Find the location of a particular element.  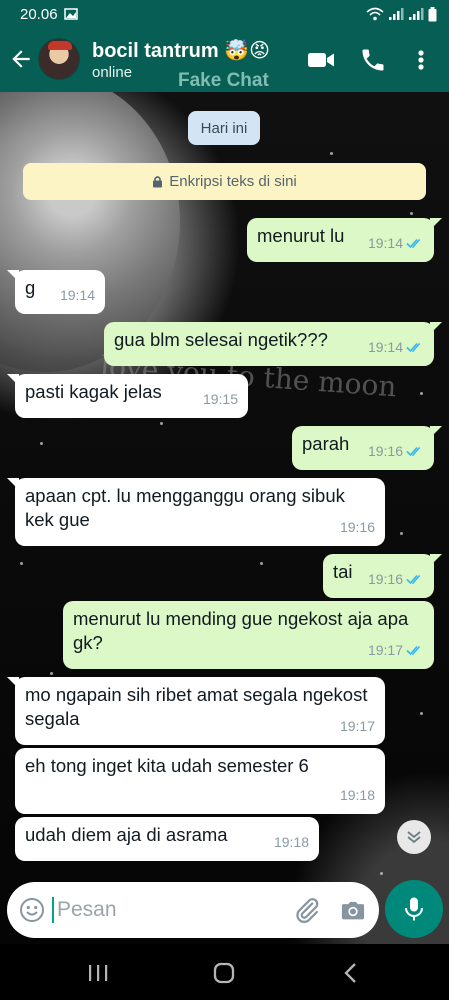

scroll-to-bottom-button is located at coordinates (414, 837).